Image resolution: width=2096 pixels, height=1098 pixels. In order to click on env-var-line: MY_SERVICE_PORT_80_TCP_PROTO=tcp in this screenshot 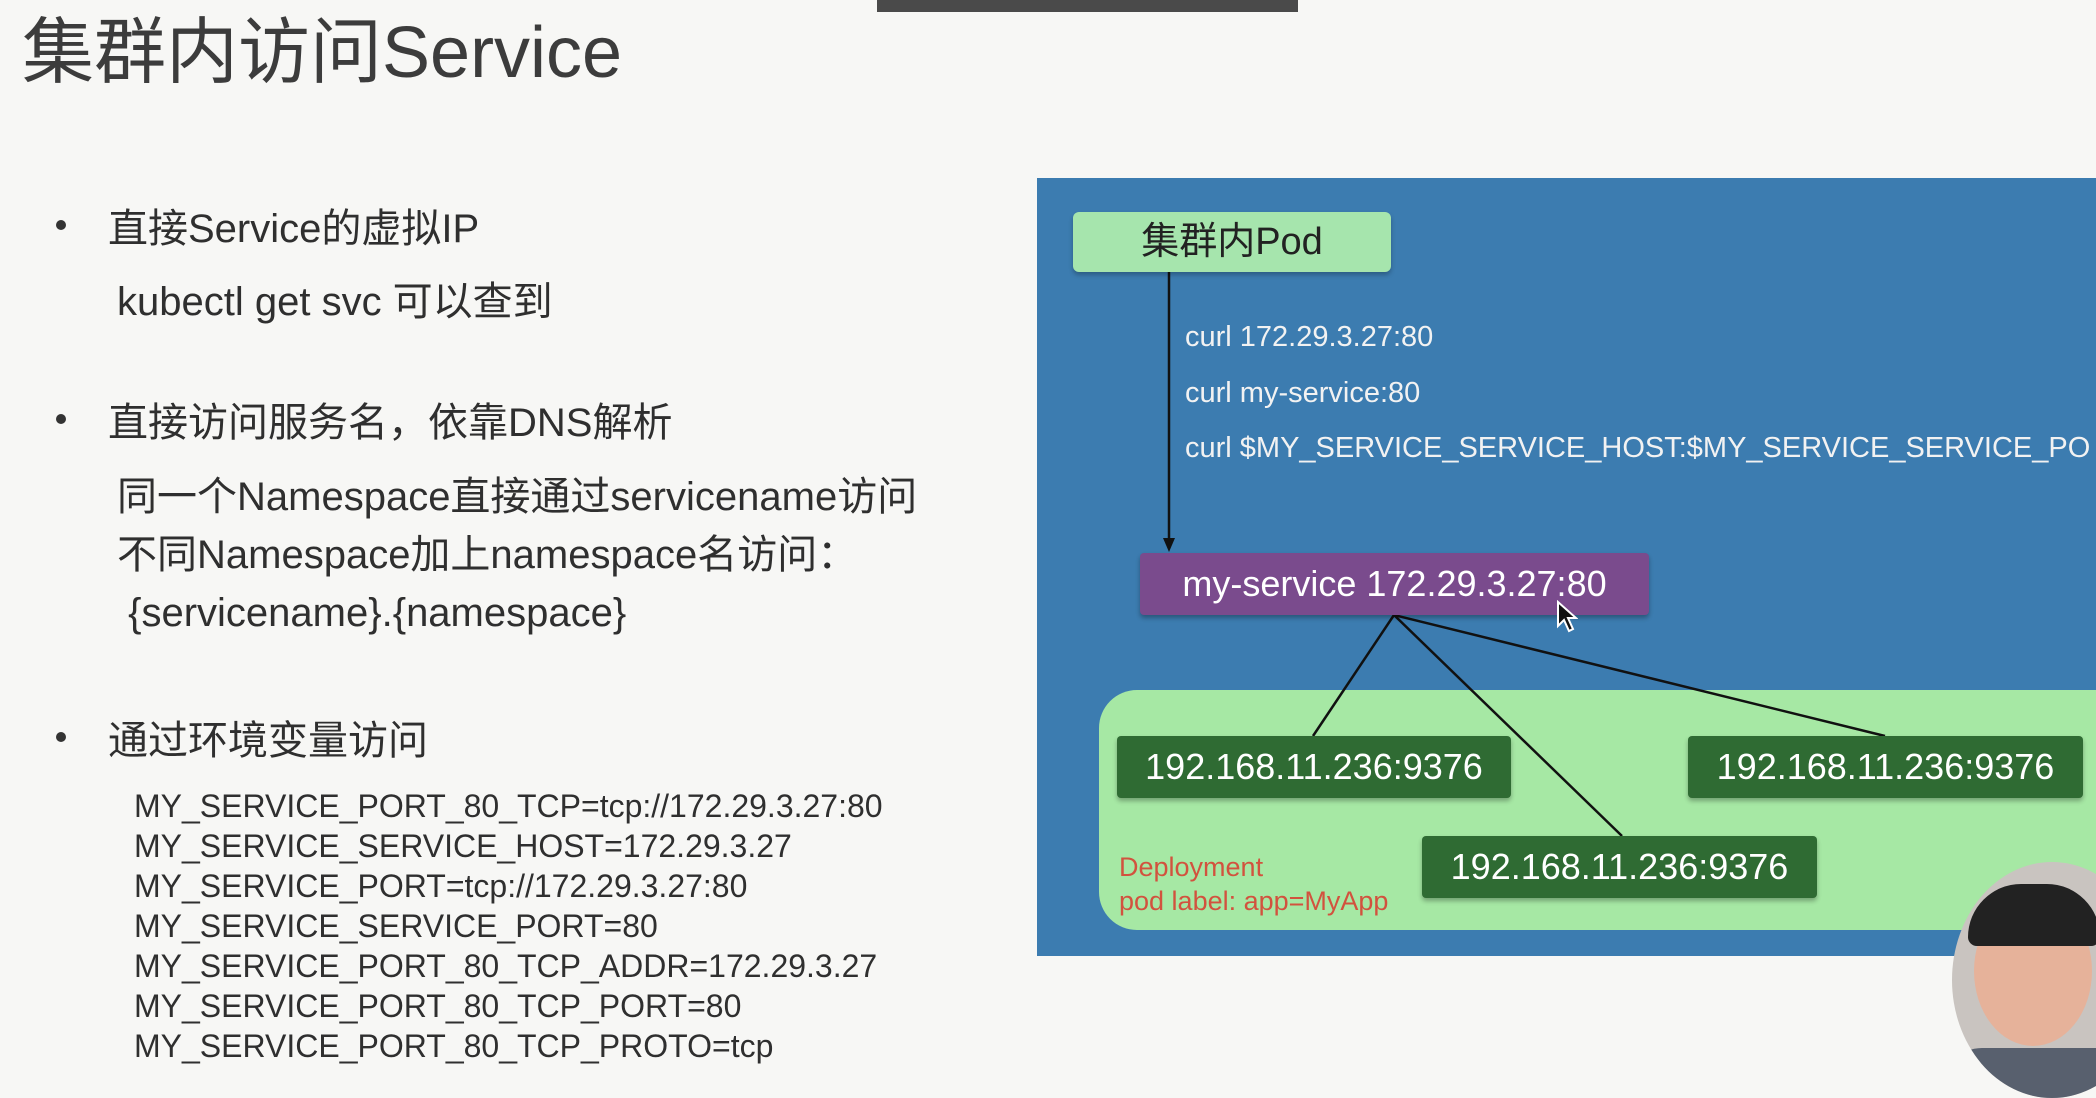, I will do `click(454, 1046)`.